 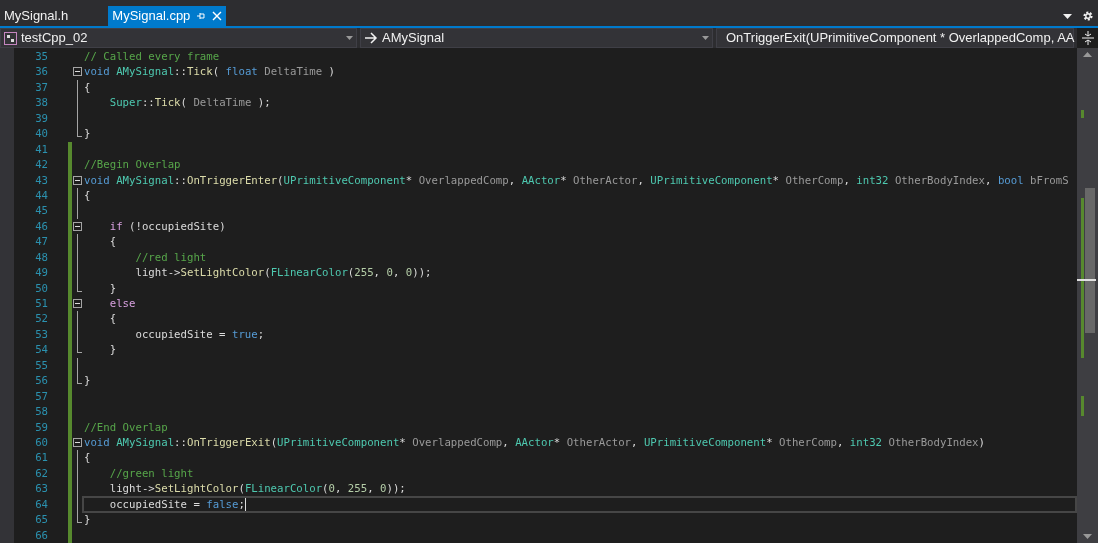 I want to click on line-number: 40, so click(x=41, y=134).